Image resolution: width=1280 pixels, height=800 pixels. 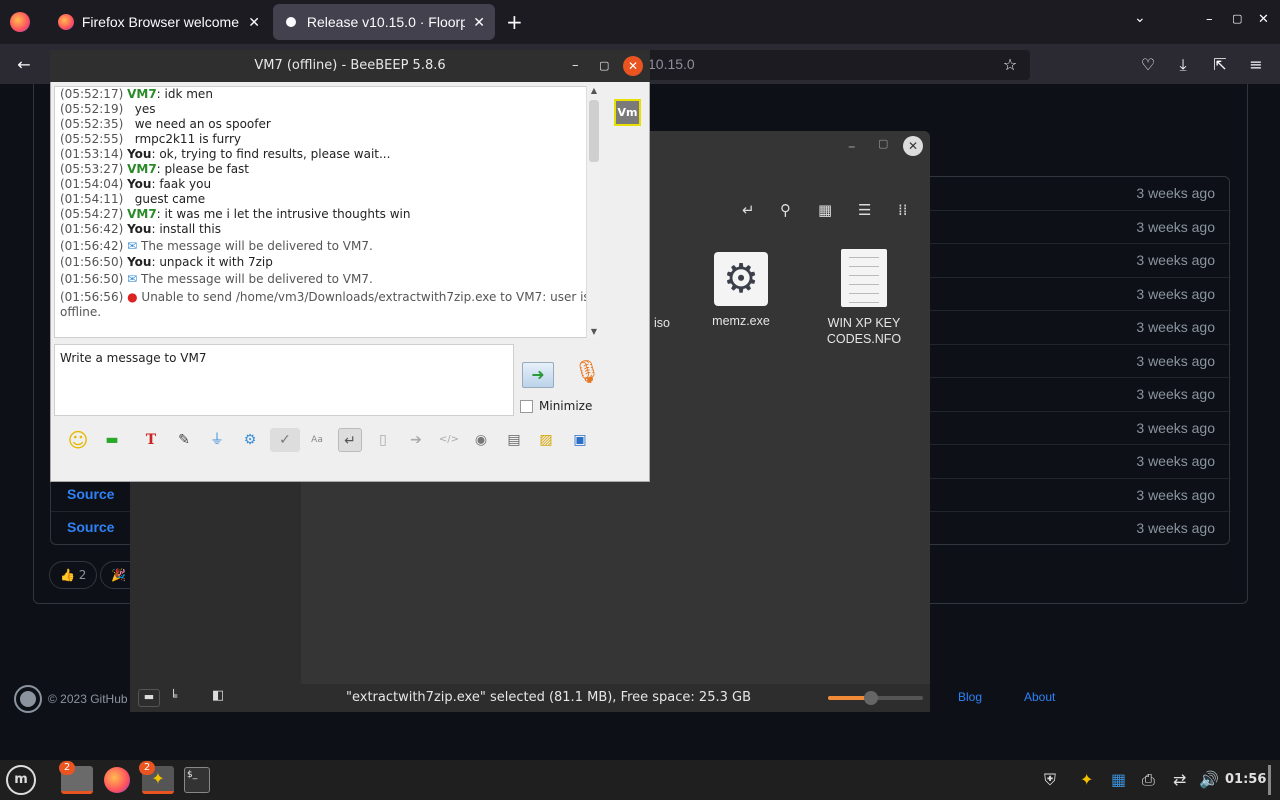 I want to click on printer-icon: ⎙, so click(x=1148, y=780).